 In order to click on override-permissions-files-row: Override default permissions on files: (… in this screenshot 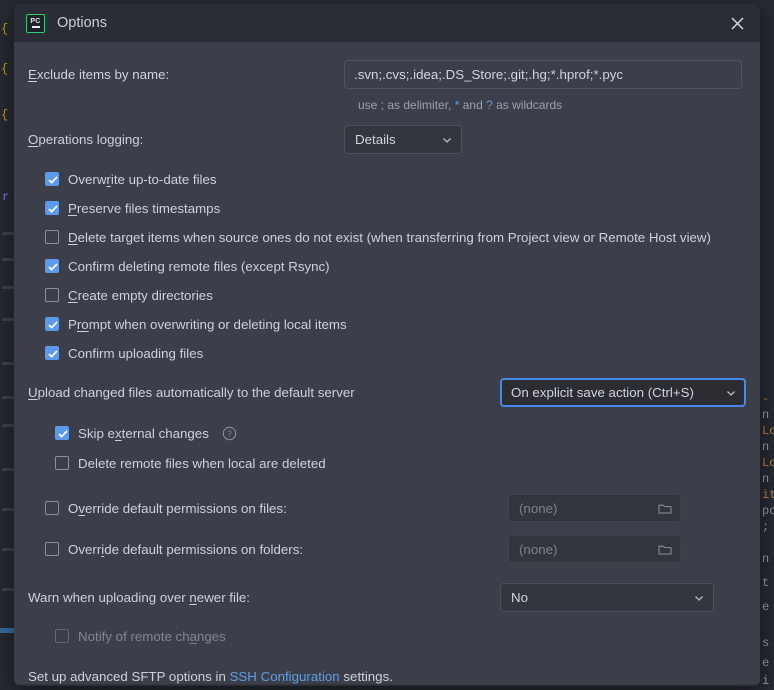, I will do `click(387, 508)`.